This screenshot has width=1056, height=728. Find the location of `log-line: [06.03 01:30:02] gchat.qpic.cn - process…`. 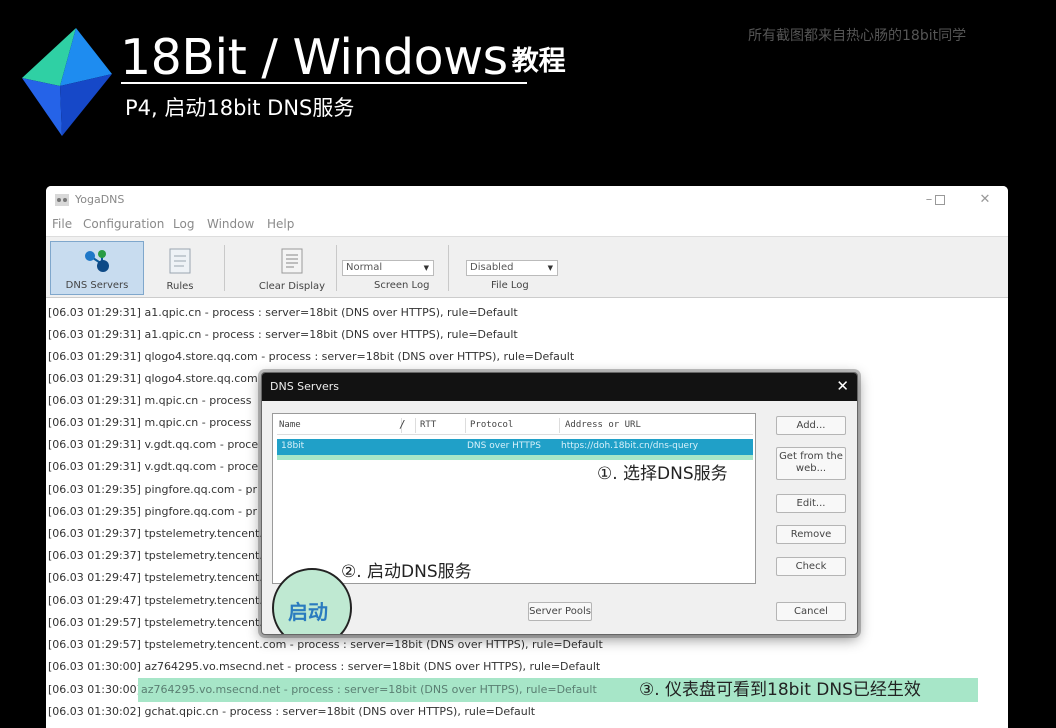

log-line: [06.03 01:30:02] gchat.qpic.cn - process… is located at coordinates (292, 711).